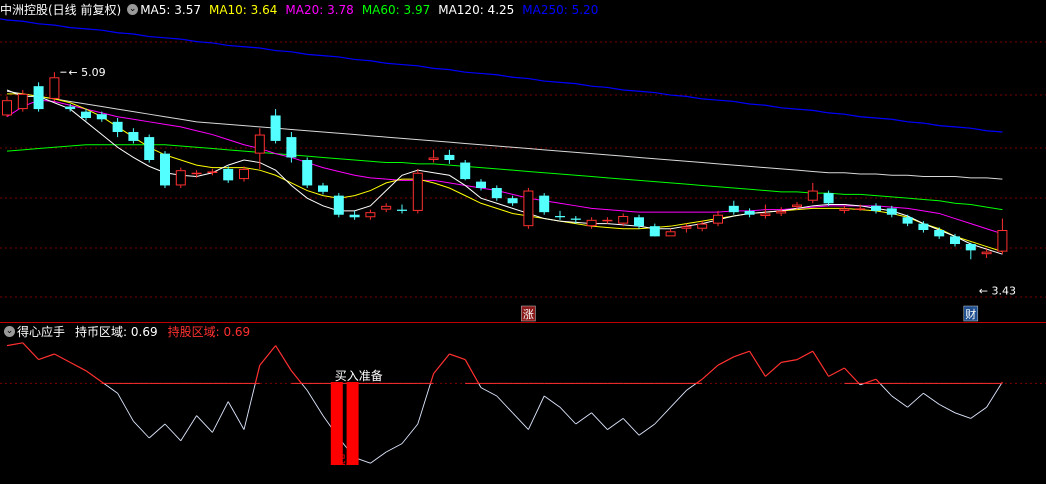  I want to click on buy-prepare-label: 买入准备, so click(359, 376).